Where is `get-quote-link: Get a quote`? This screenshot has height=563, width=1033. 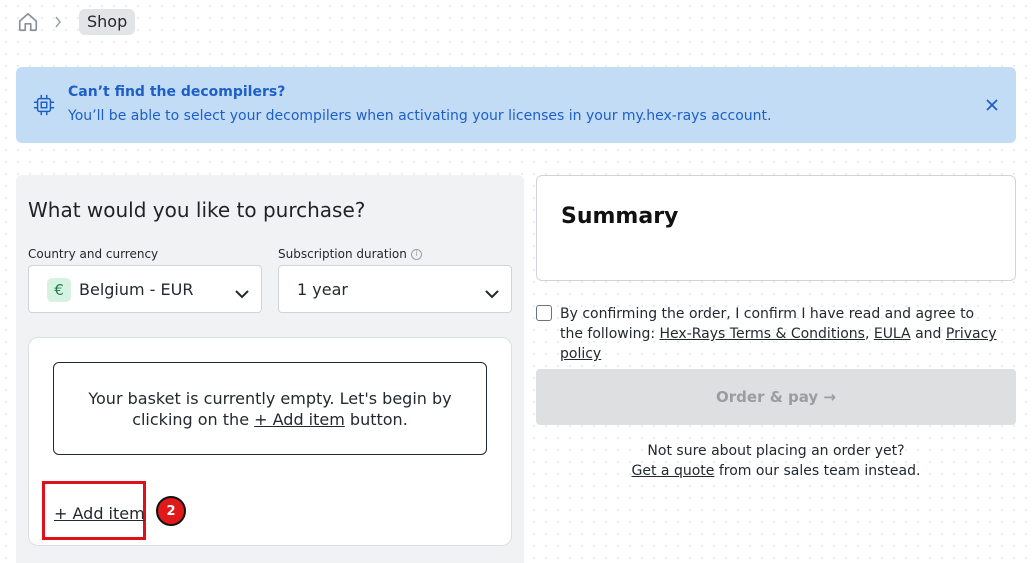 get-quote-link: Get a quote is located at coordinates (673, 471).